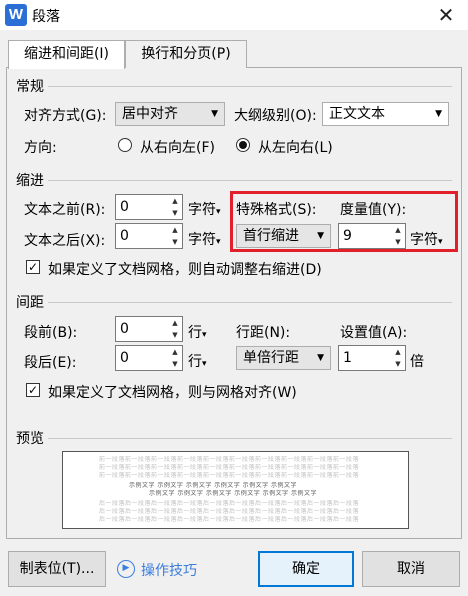 This screenshot has height=596, width=468. What do you see at coordinates (306, 569) in the screenshot?
I see `ok-button: 确定` at bounding box center [306, 569].